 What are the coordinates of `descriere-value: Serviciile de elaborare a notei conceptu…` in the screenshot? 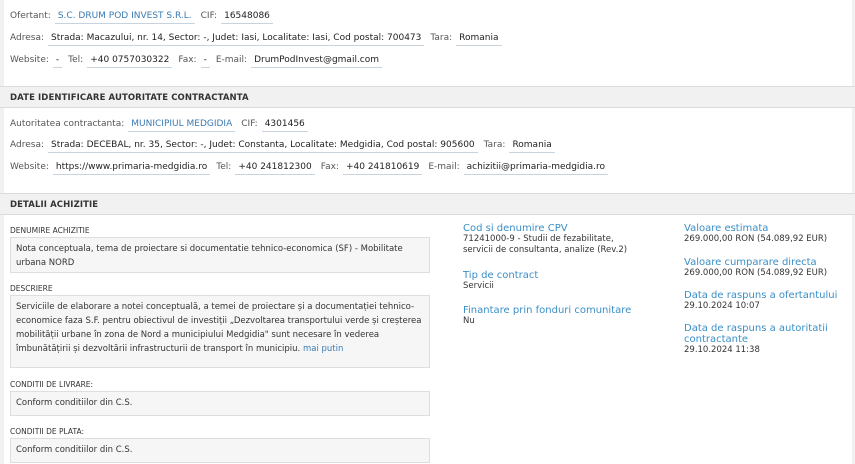 It's located at (219, 328).